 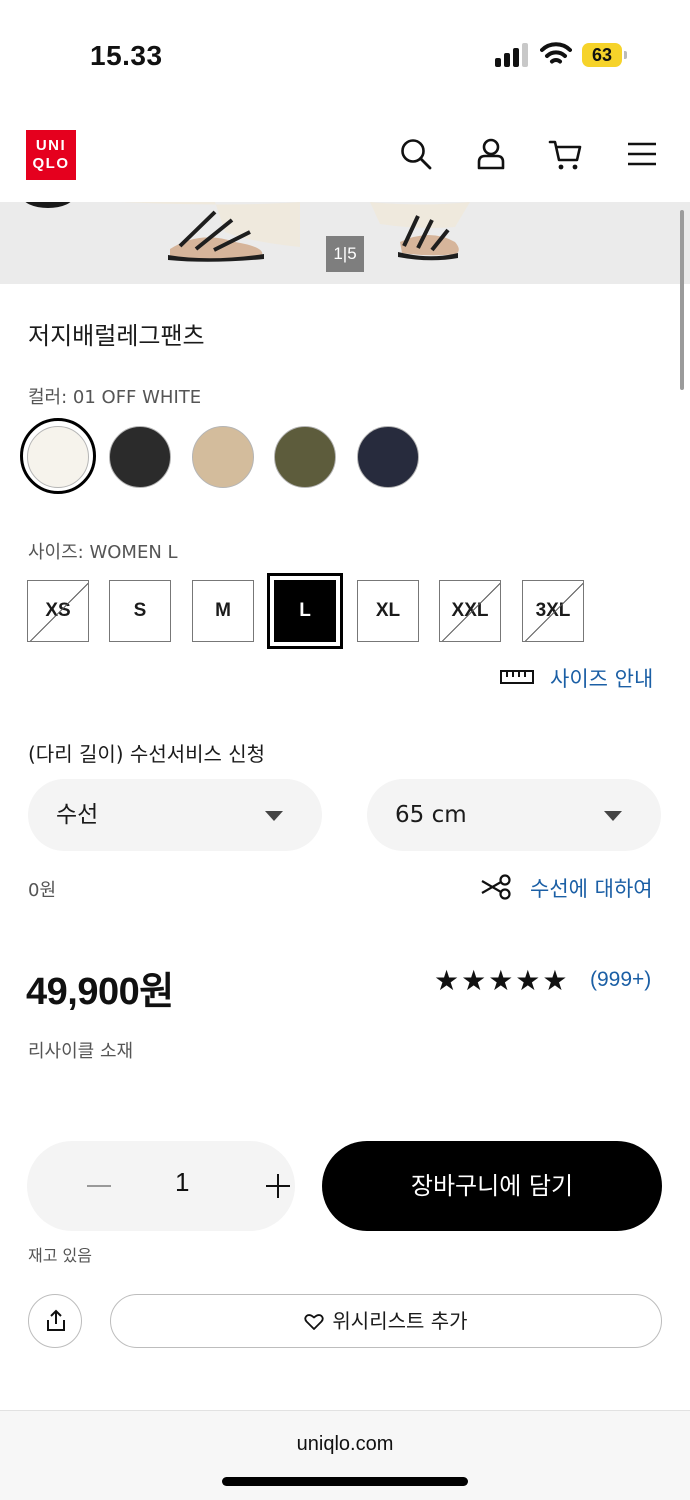 What do you see at coordinates (491, 154) in the screenshot?
I see `account-icon` at bounding box center [491, 154].